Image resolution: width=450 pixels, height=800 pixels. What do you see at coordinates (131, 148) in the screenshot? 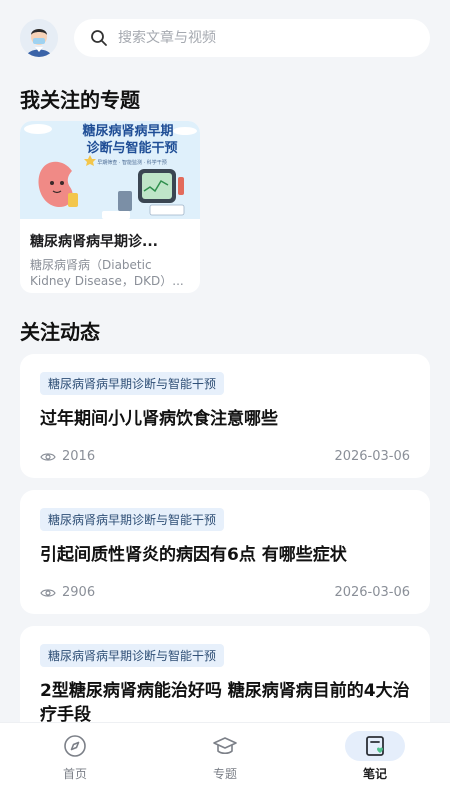
I see `cover-title-line2: 诊断与智能干预` at bounding box center [131, 148].